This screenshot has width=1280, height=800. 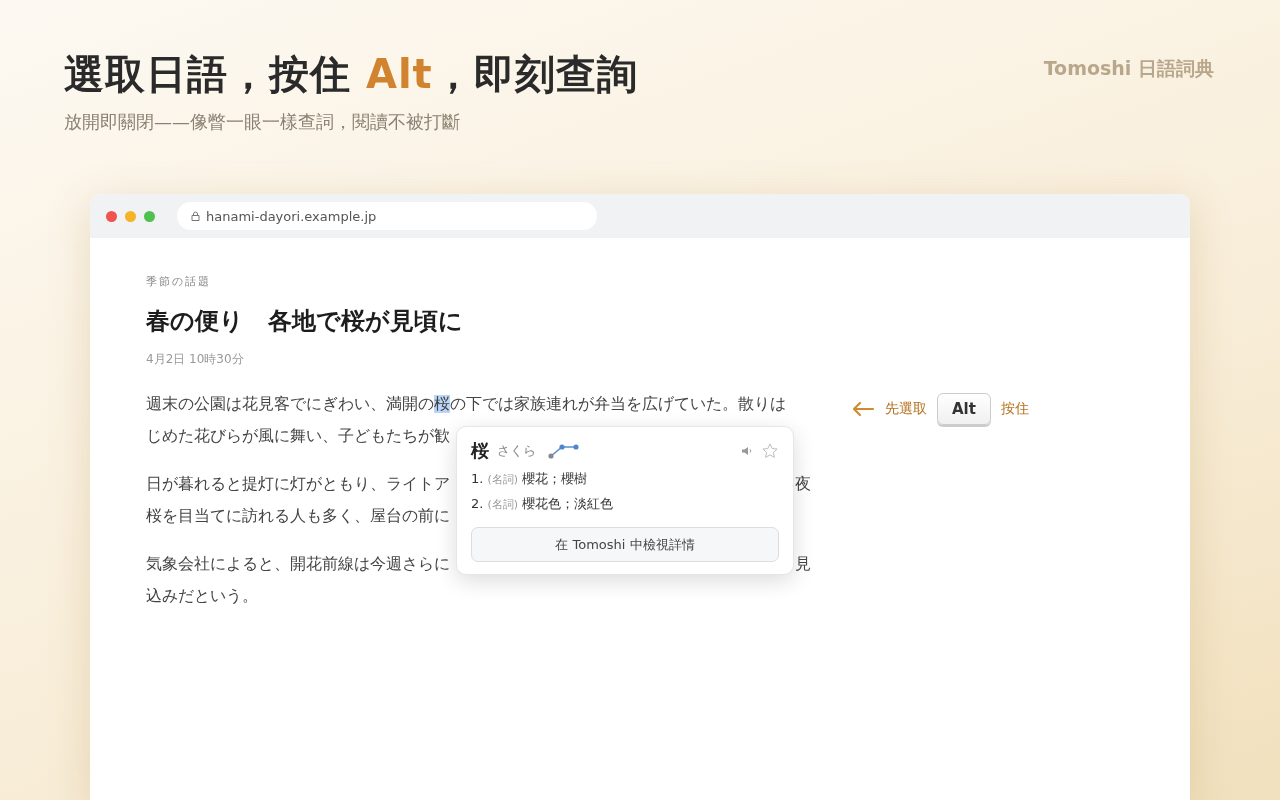 I want to click on left-arrow-icon, so click(x=863, y=409).